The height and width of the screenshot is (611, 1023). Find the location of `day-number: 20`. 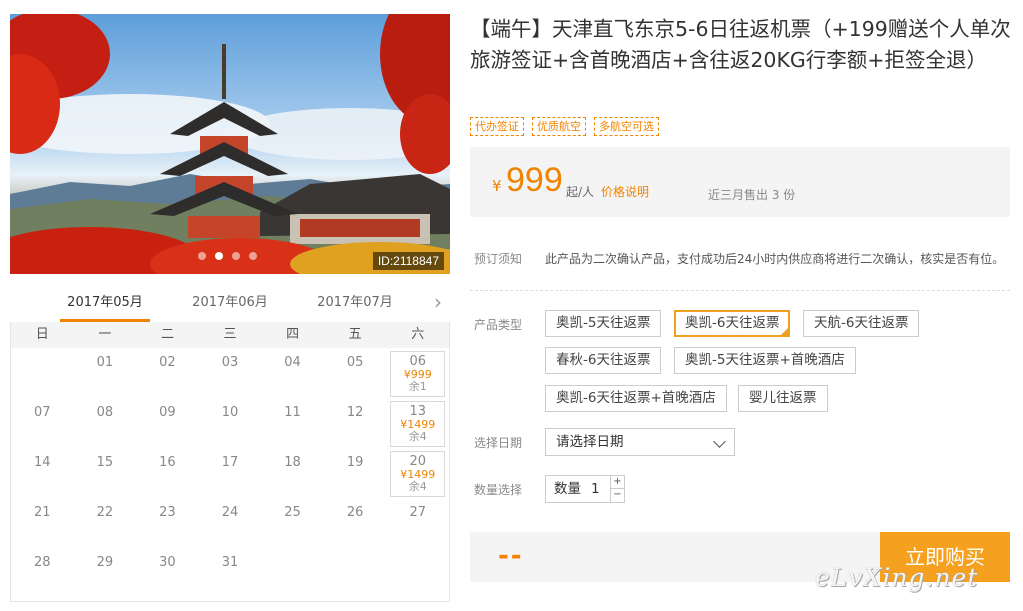

day-number: 20 is located at coordinates (417, 461).